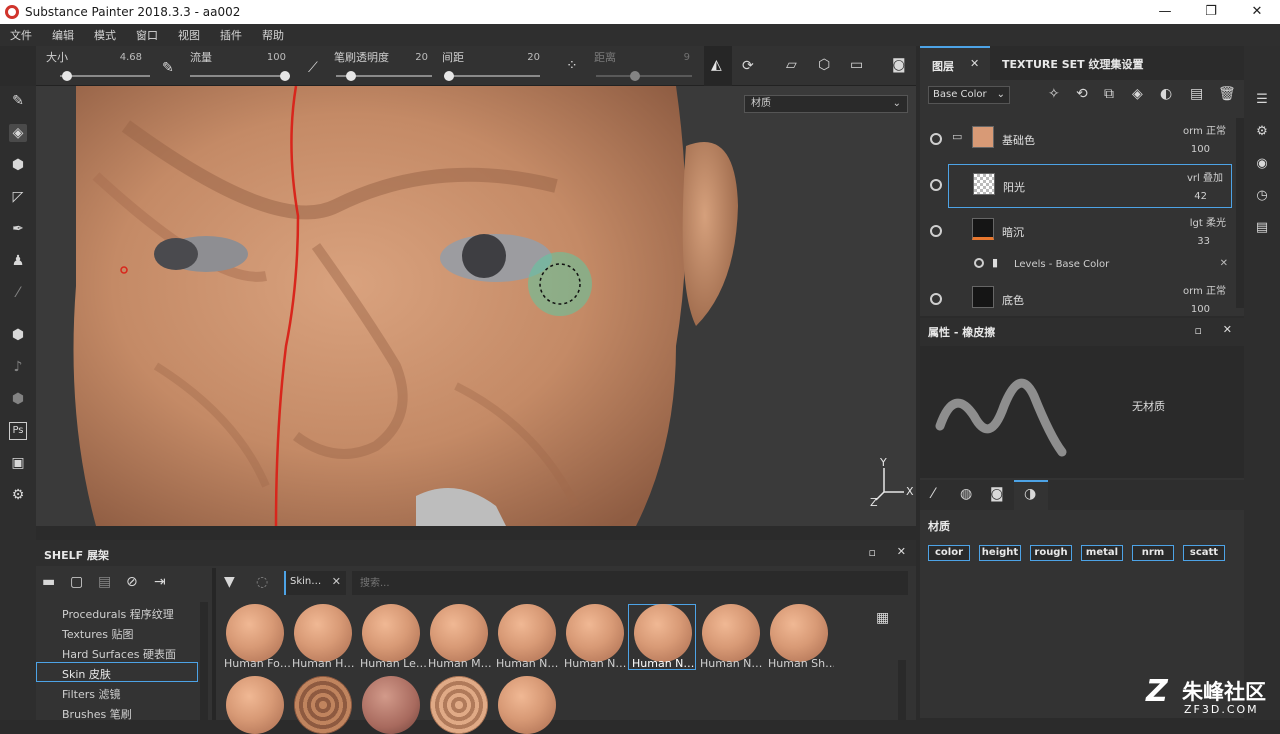 The image size is (1280, 734). What do you see at coordinates (229, 582) in the screenshot?
I see `filter-icon: ▼` at bounding box center [229, 582].